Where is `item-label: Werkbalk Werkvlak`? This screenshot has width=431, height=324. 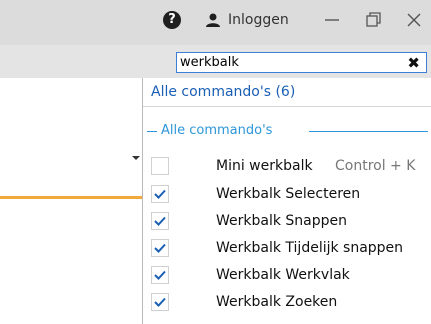
item-label: Werkbalk Werkvlak is located at coordinates (283, 275).